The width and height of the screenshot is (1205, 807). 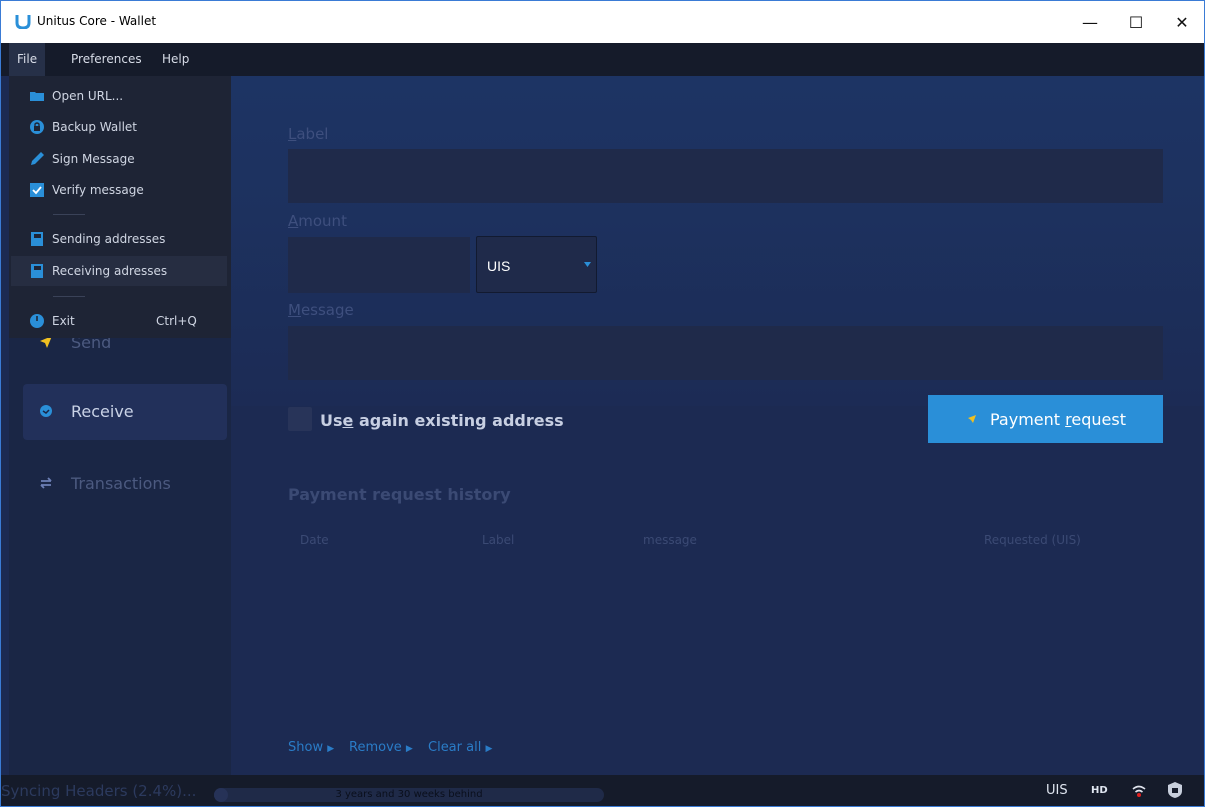 What do you see at coordinates (23, 22) in the screenshot?
I see `unitus-logo-icon` at bounding box center [23, 22].